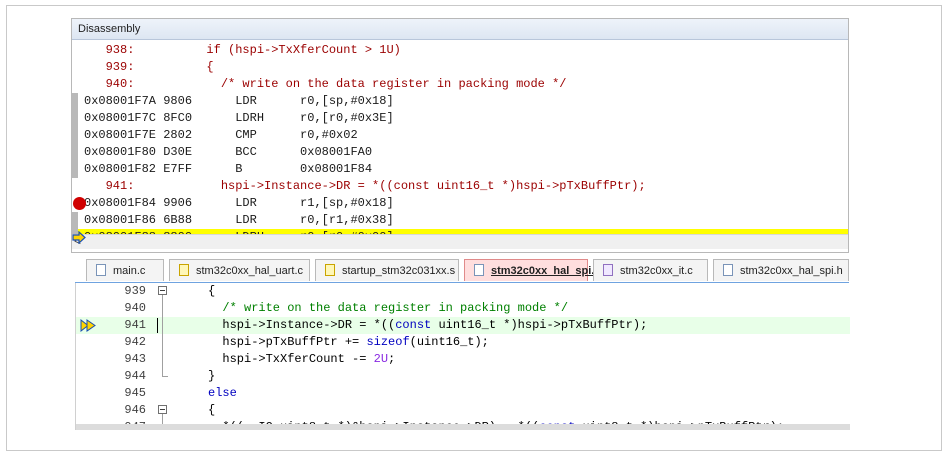  Describe the element at coordinates (135, 342) in the screenshot. I see `line-number: 942` at that location.